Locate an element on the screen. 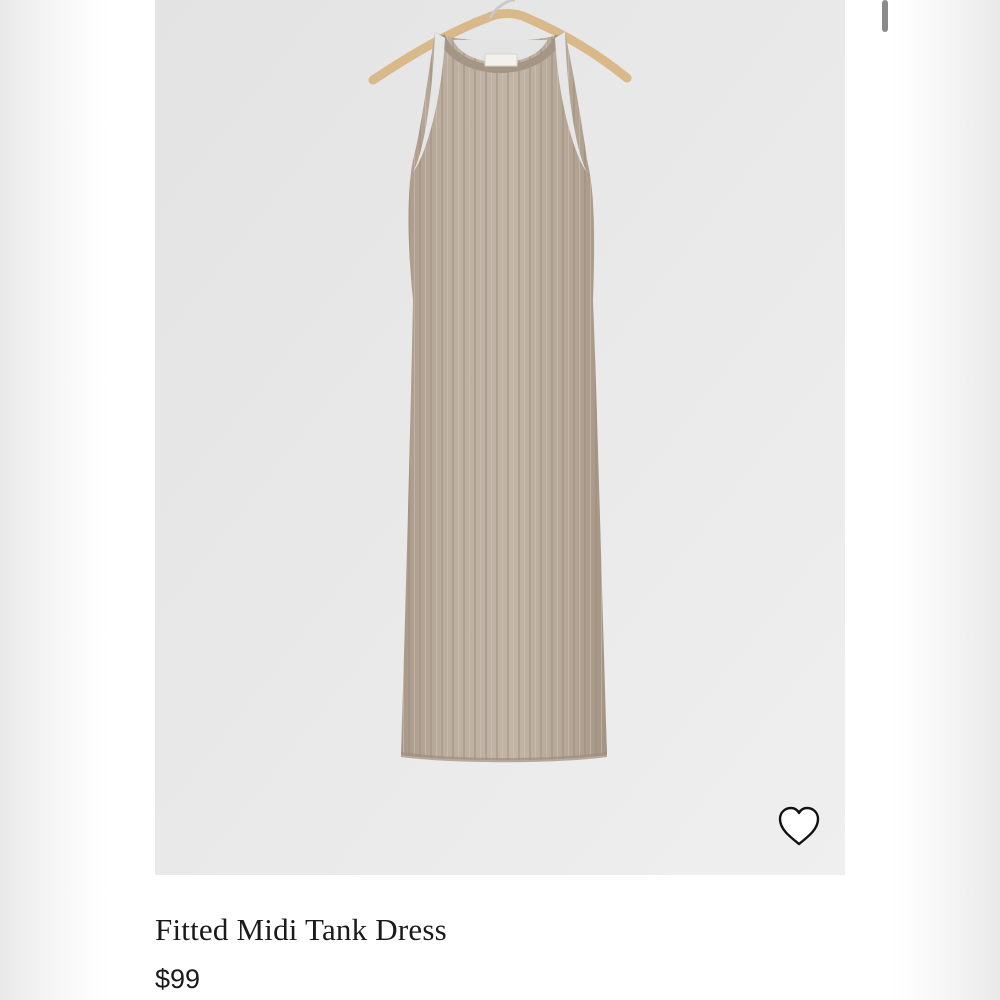 This screenshot has width=1000, height=1000. product-title: Fitted Midi Tank Dress is located at coordinates (301, 930).